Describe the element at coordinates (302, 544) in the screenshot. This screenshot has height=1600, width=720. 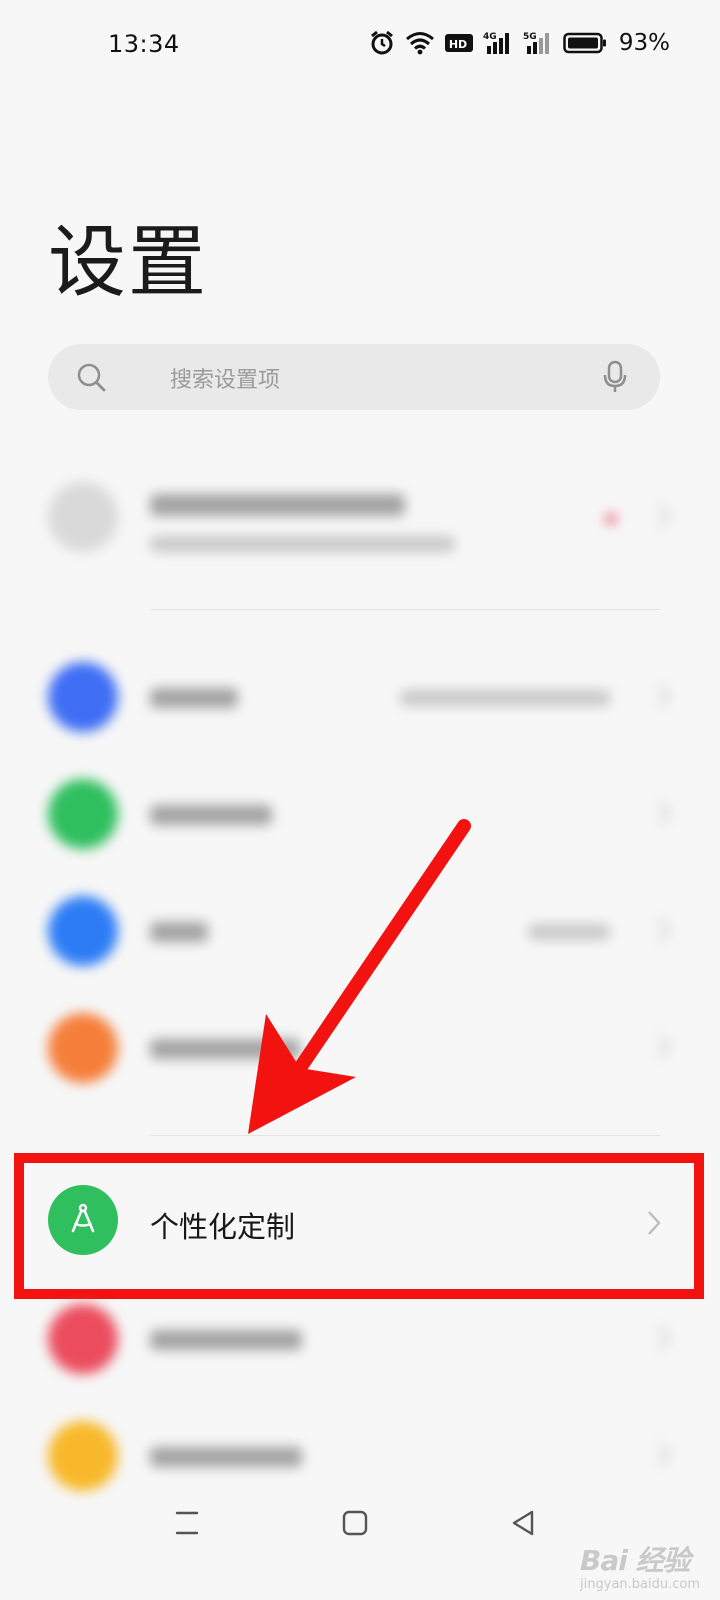
I see `account-subtitle-placeholder` at that location.